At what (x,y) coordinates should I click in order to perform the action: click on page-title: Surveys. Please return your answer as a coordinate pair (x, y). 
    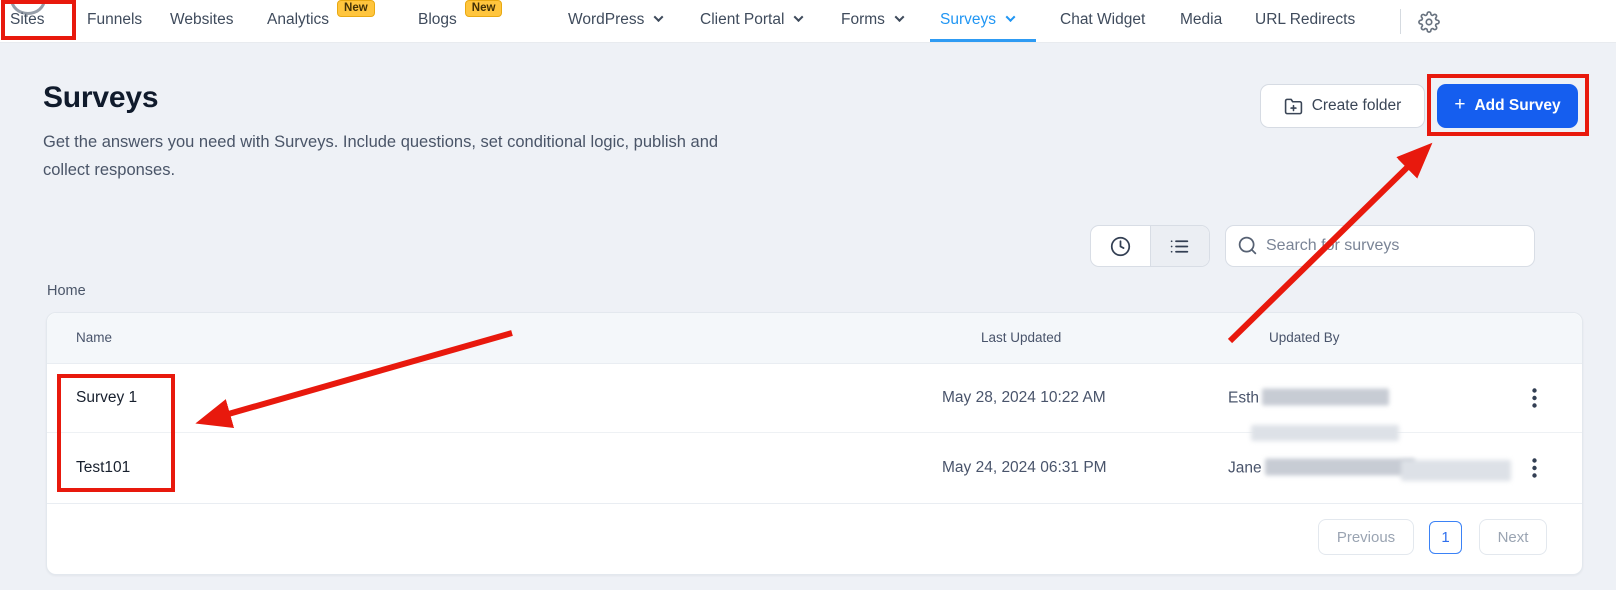
    Looking at the image, I should click on (101, 97).